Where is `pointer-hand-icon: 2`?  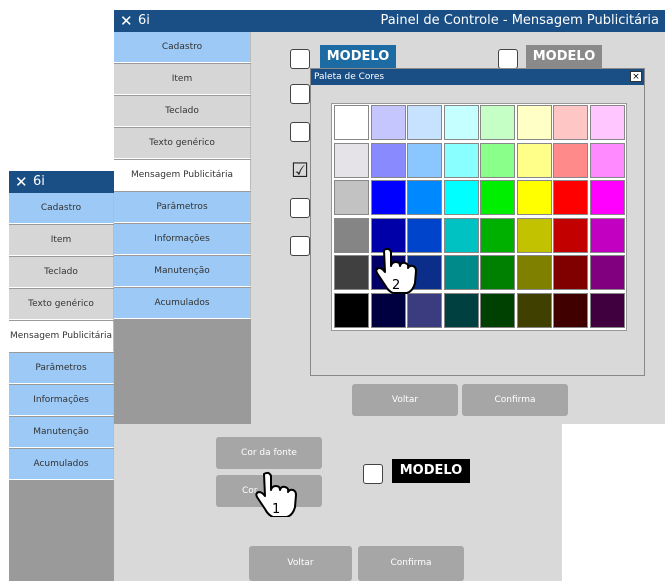
pointer-hand-icon: 2 is located at coordinates (397, 273).